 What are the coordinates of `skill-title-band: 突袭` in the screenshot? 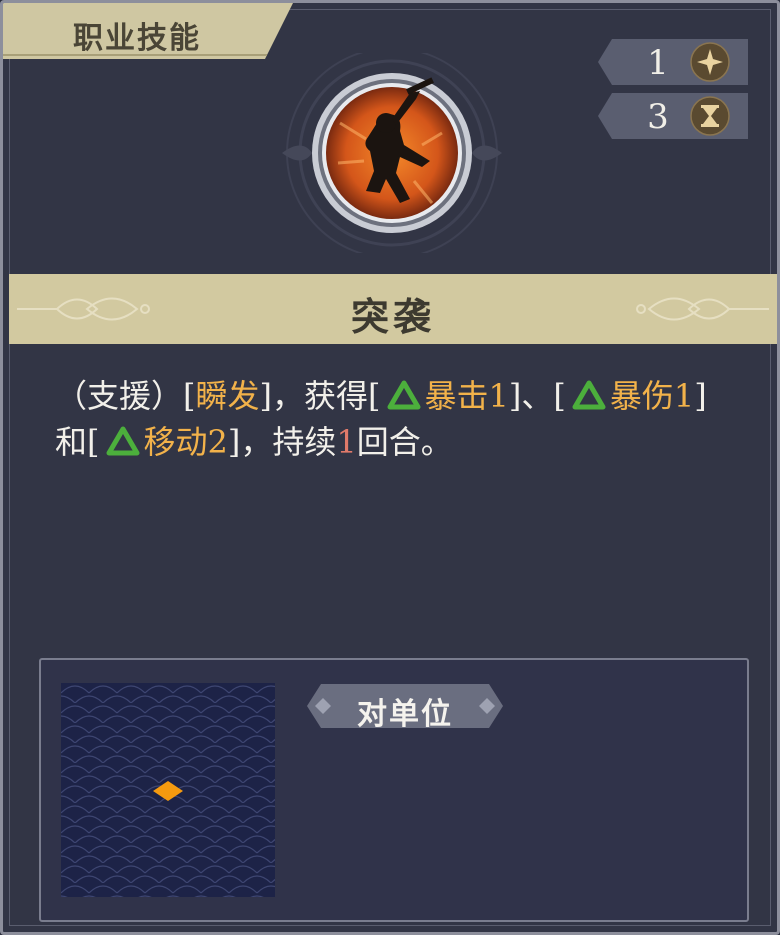 It's located at (393, 309).